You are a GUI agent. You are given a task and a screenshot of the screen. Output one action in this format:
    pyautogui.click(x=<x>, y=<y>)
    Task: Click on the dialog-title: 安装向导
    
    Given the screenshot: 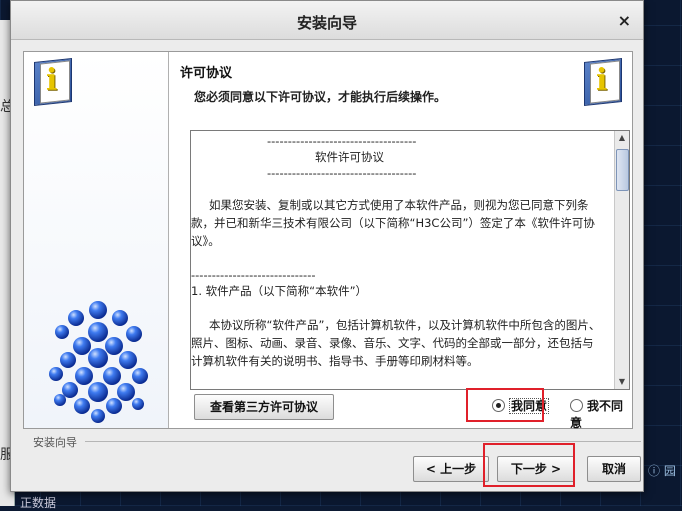 What is the action you would take?
    pyautogui.click(x=326, y=23)
    